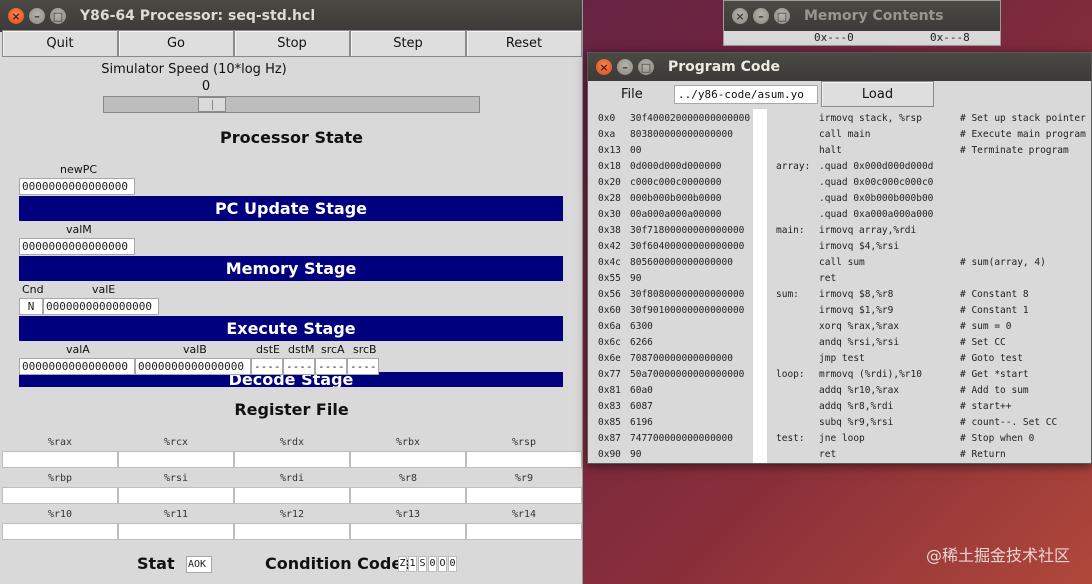 This screenshot has width=1092, height=584. What do you see at coordinates (856, 406) in the screenshot?
I see `code-instruction: addq %r8,%rdi` at bounding box center [856, 406].